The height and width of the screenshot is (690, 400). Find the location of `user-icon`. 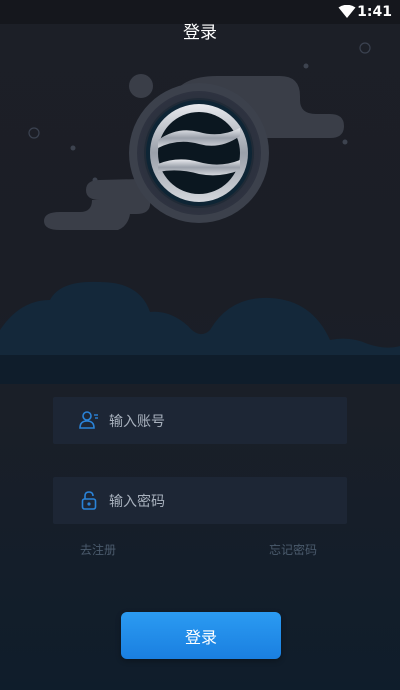

user-icon is located at coordinates (88, 420).